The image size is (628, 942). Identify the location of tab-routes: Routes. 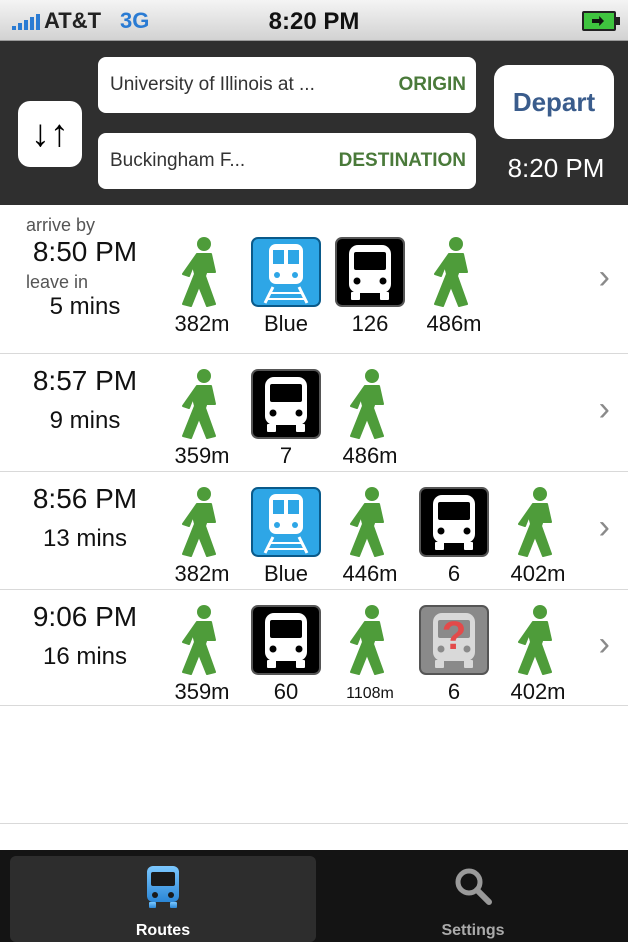
(163, 899).